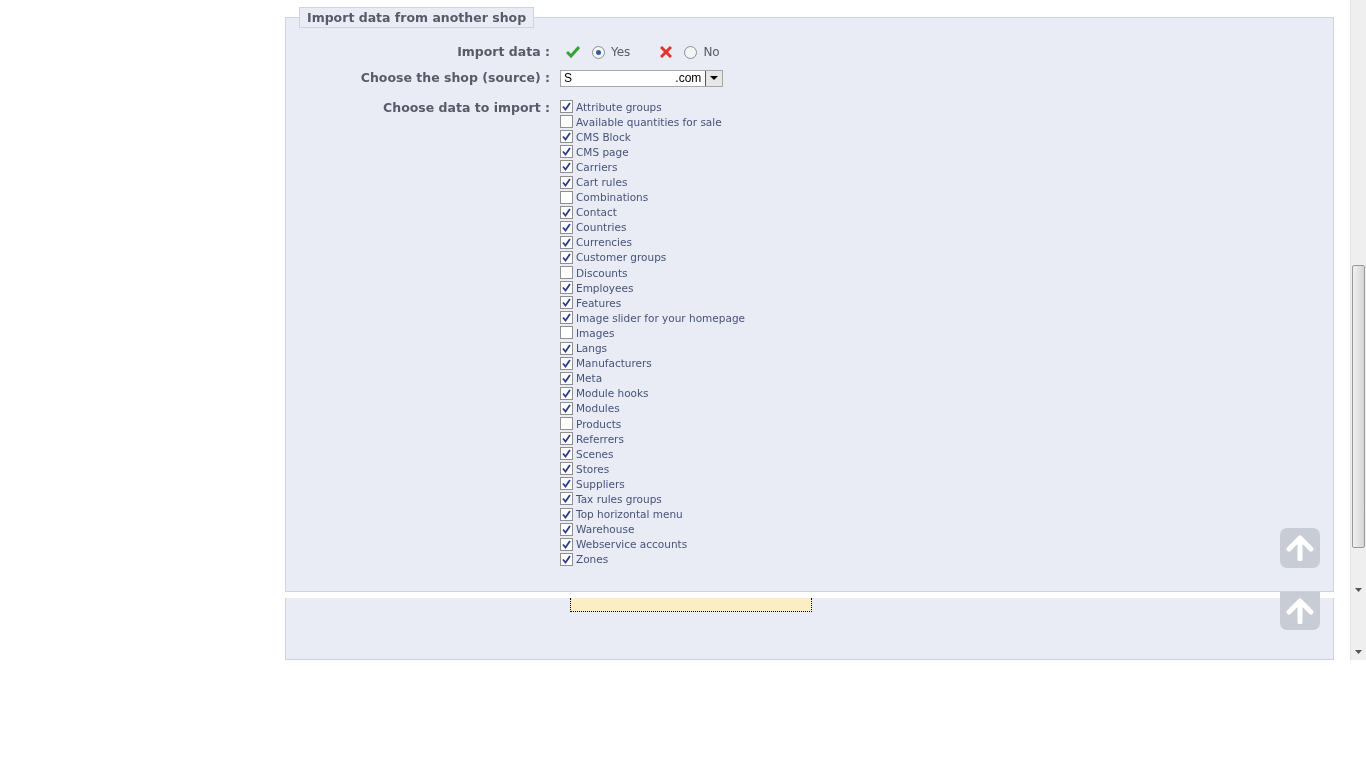 This screenshot has height=768, width=1366. Describe the element at coordinates (600, 438) in the screenshot. I see `checkbox-label: Referrers` at that location.